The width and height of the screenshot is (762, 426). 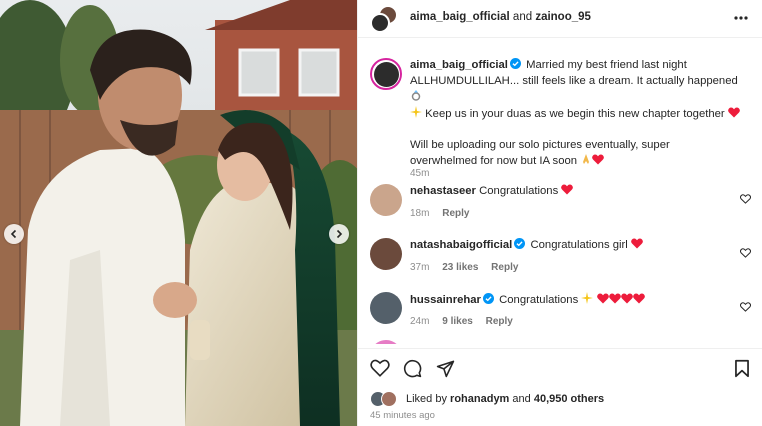 I want to click on heart-emoji-icon, so click(x=598, y=159).